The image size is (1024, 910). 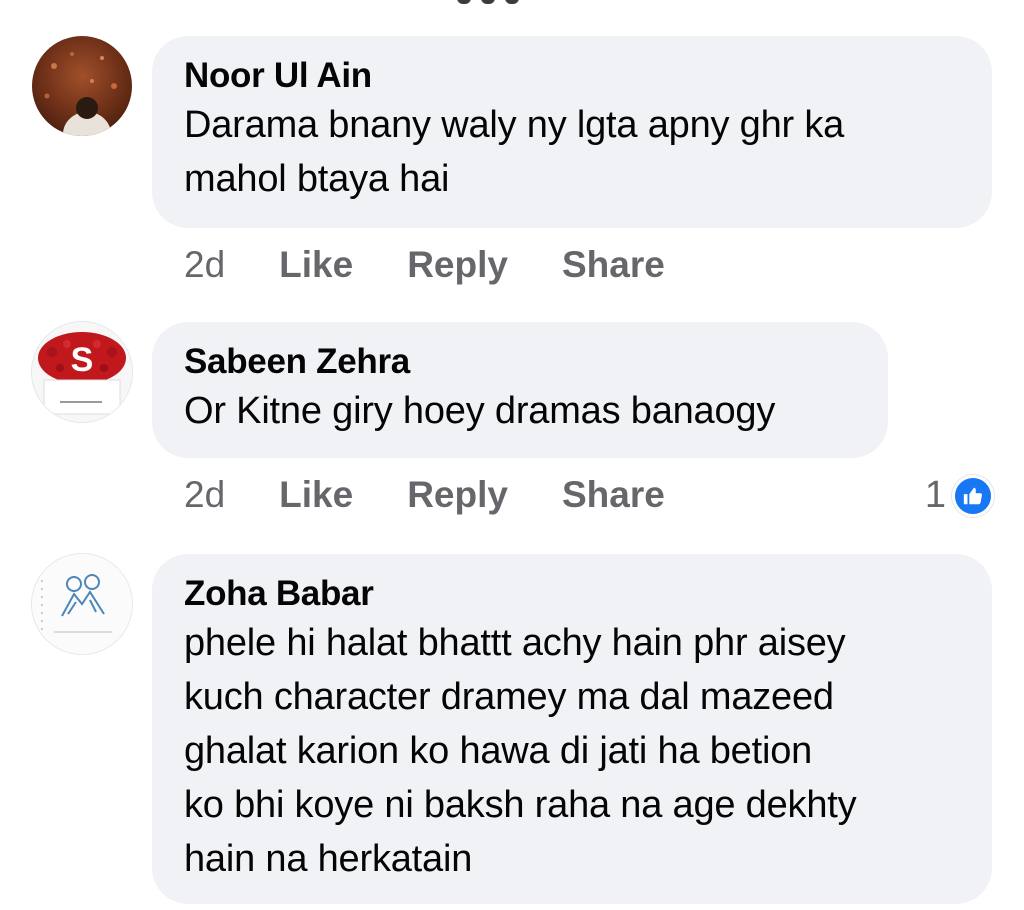 What do you see at coordinates (520, 362) in the screenshot?
I see `comment-author: Sabeen Zehra` at bounding box center [520, 362].